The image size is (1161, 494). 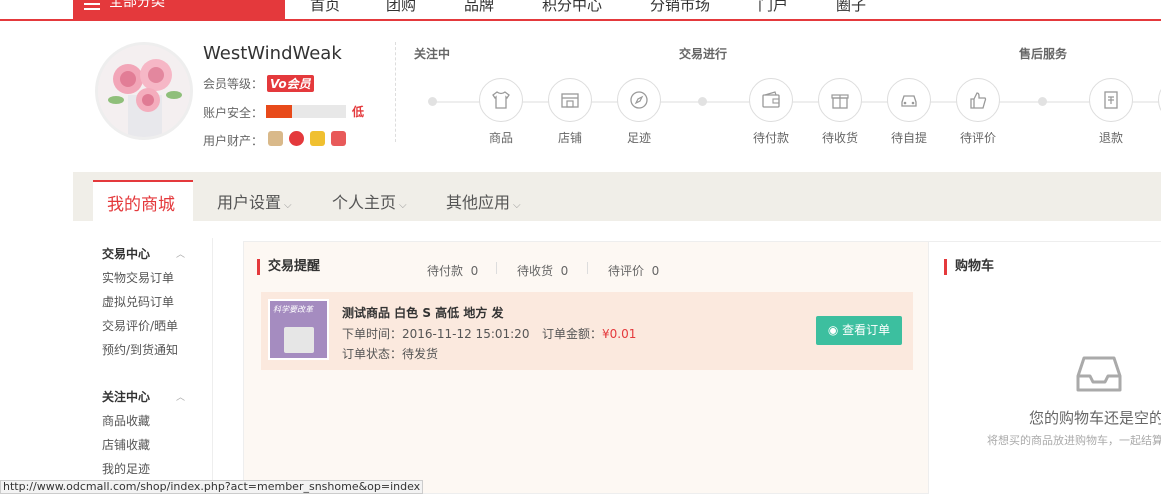 I want to click on car-icon, so click(x=909, y=100).